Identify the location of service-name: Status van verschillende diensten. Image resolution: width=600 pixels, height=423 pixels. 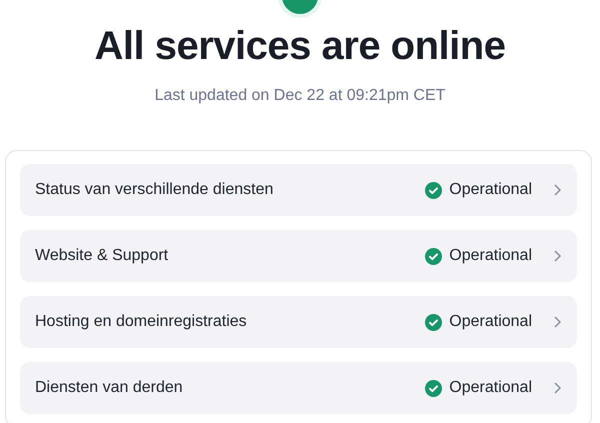
(154, 190).